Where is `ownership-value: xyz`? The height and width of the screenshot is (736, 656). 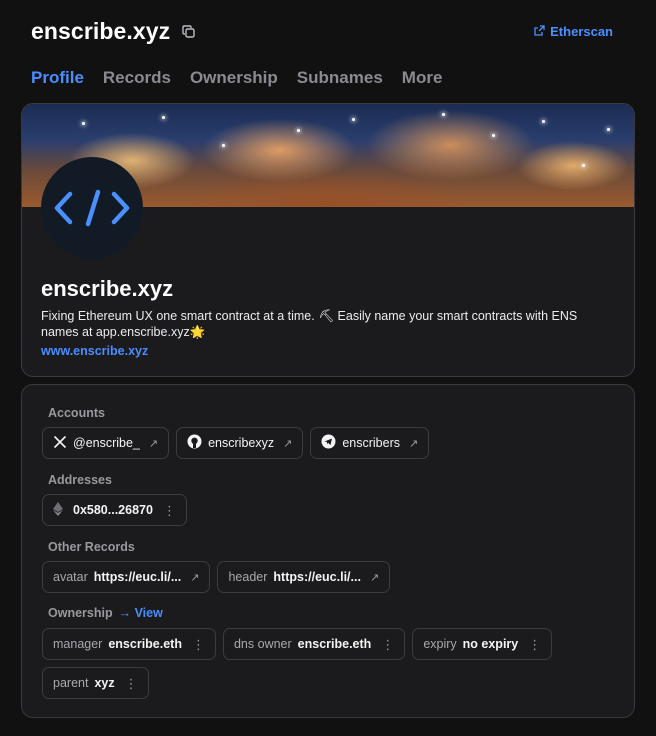
ownership-value: xyz is located at coordinates (104, 683).